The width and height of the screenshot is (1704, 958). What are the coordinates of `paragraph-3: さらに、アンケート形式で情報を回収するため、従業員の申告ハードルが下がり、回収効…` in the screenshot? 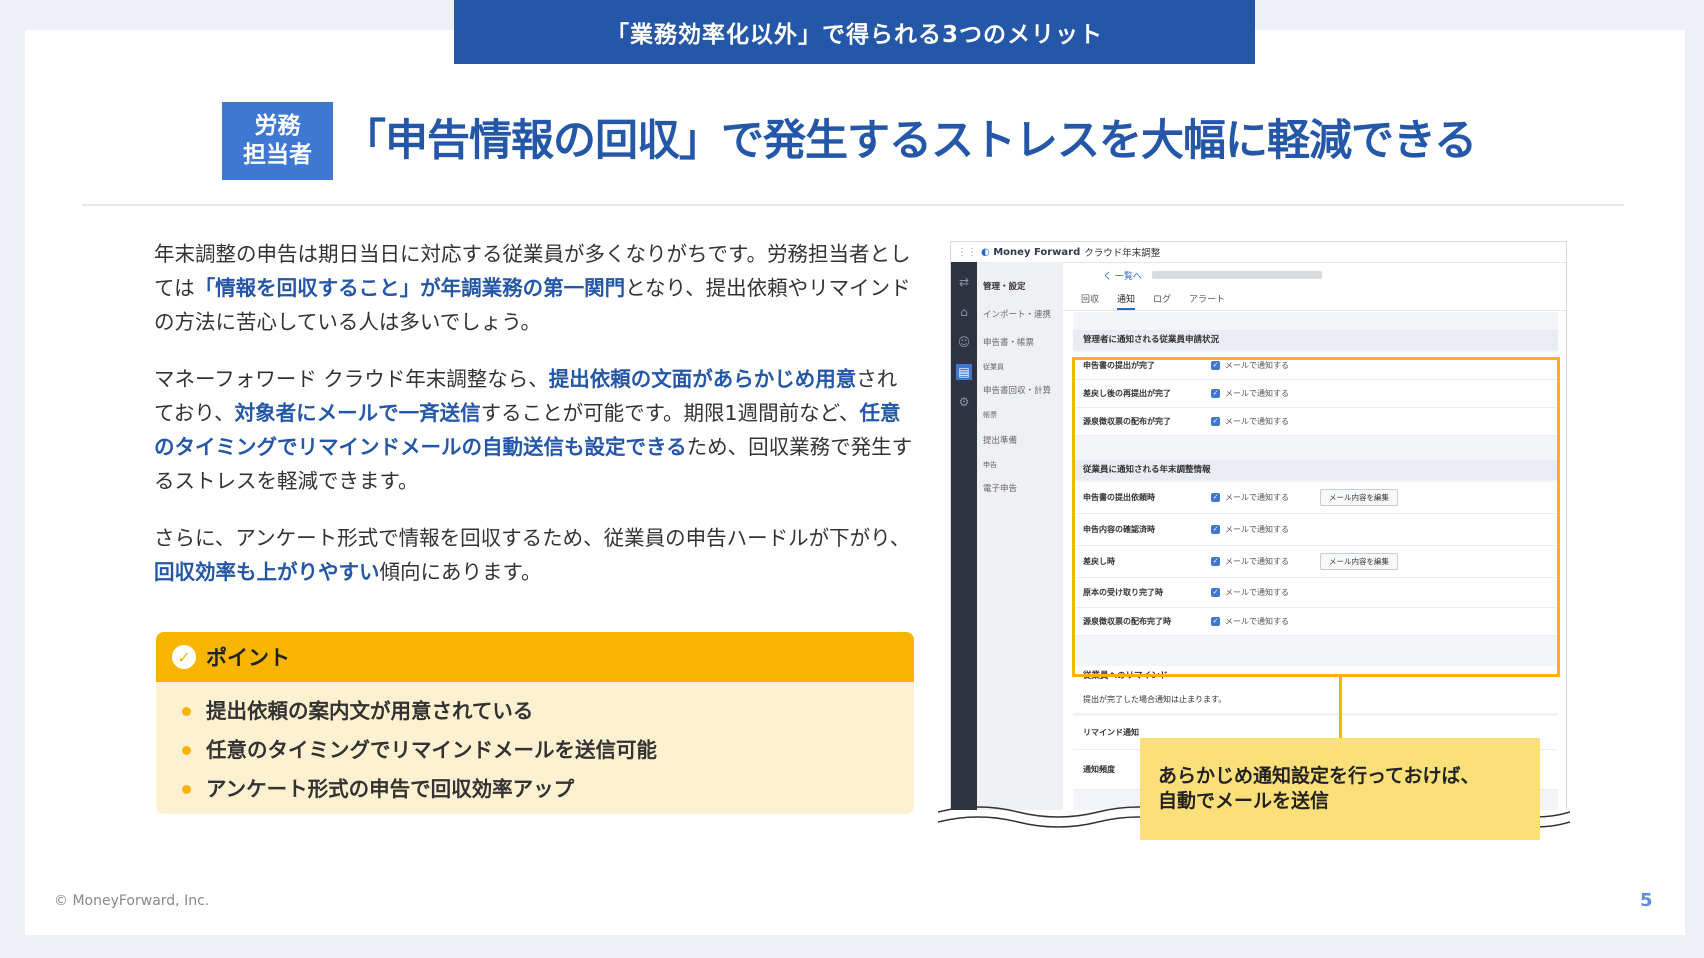 It's located at (534, 555).